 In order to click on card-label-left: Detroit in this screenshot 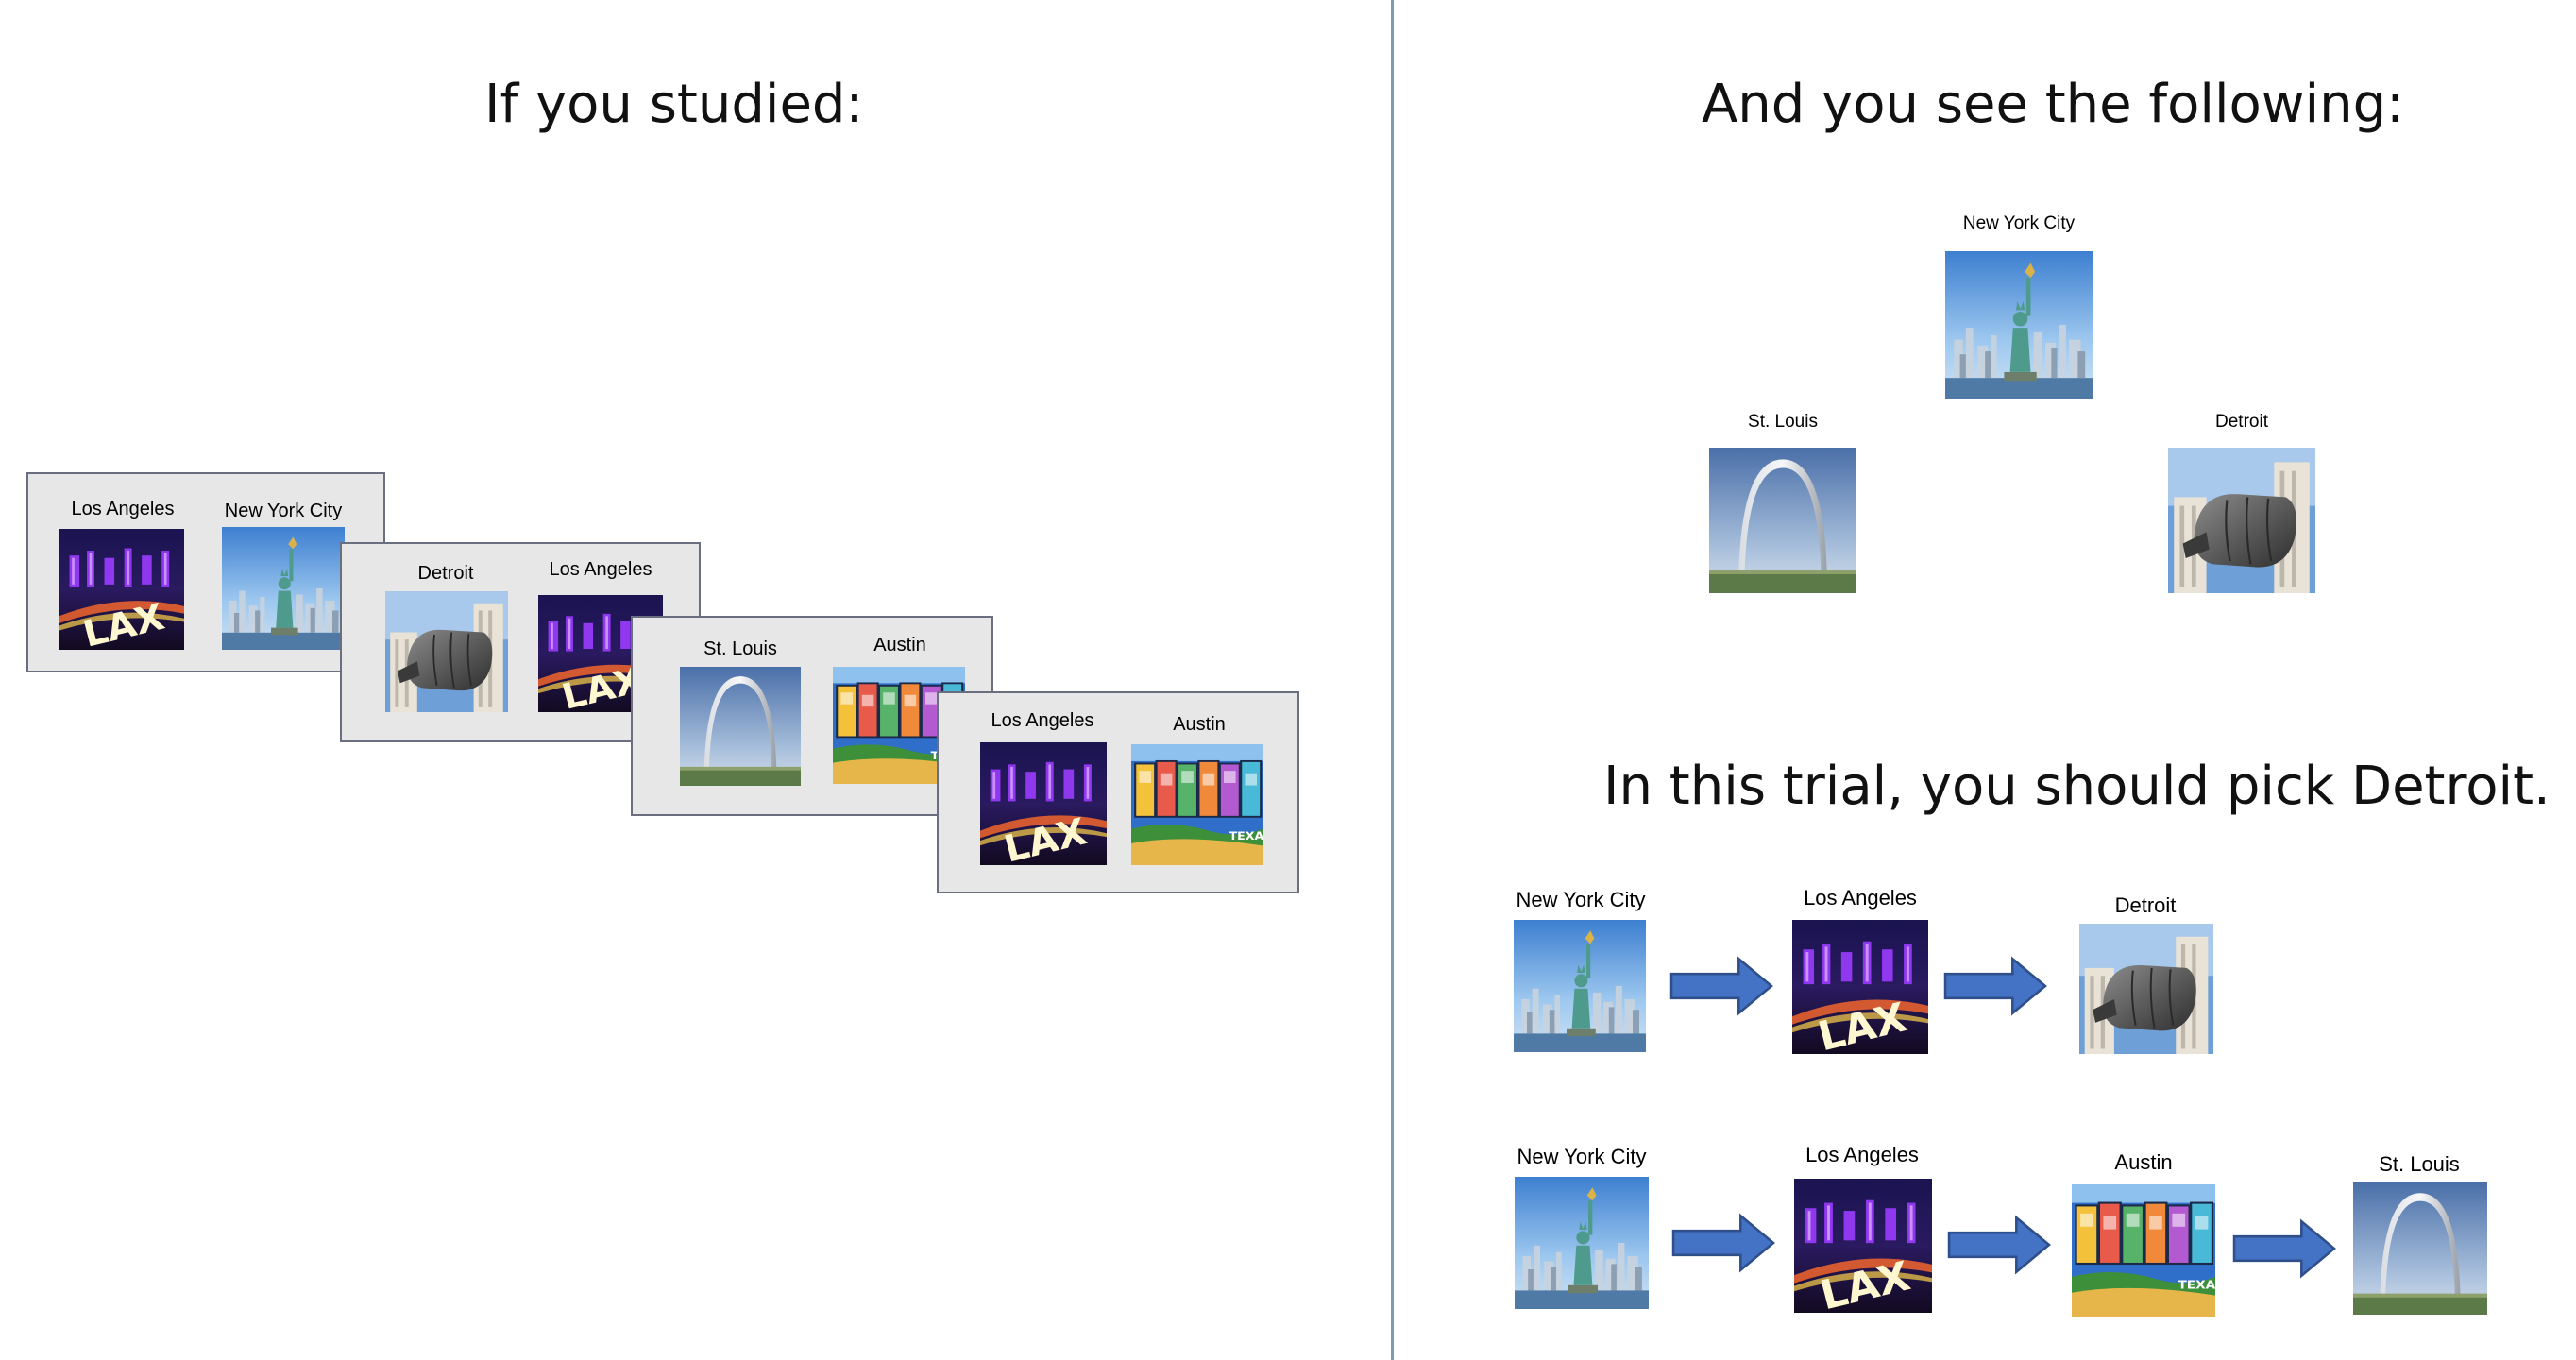, I will do `click(445, 573)`.